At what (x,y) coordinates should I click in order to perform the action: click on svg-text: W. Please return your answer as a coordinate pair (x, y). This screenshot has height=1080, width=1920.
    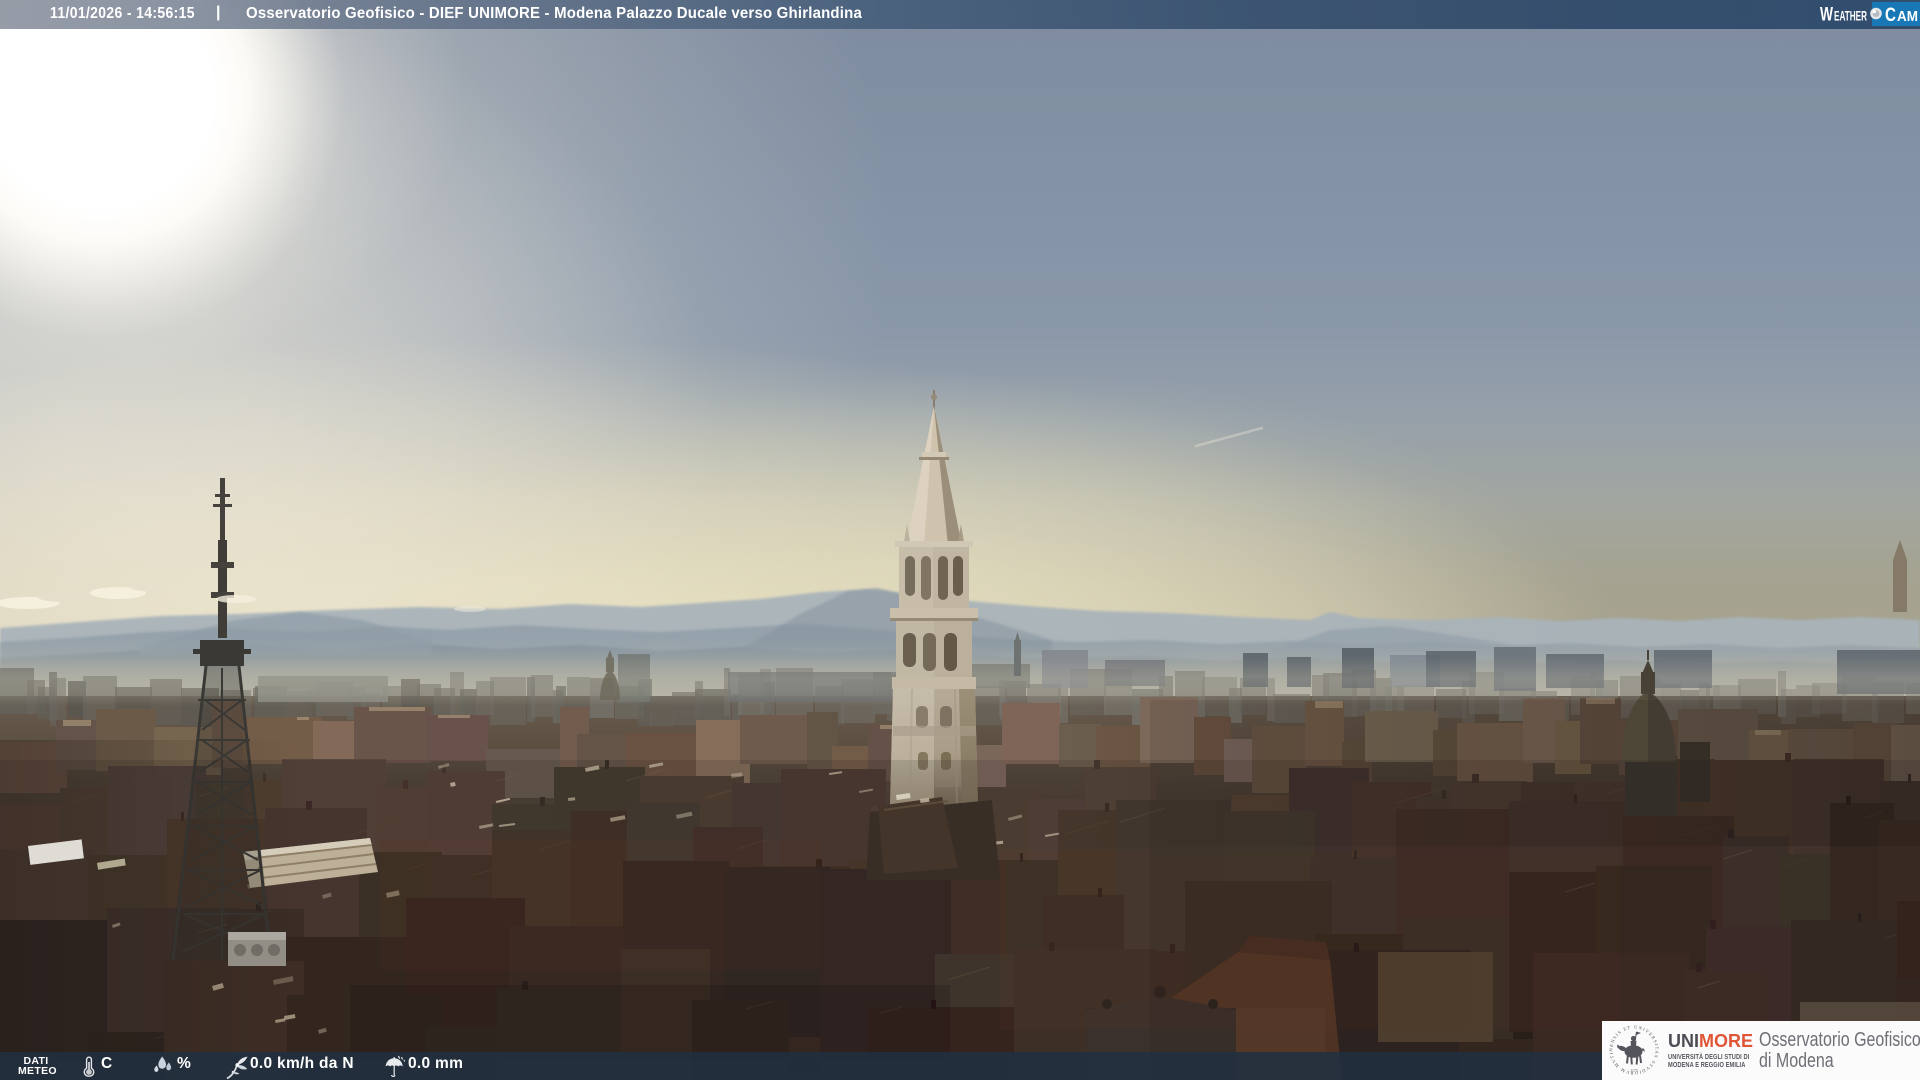
    Looking at the image, I should click on (1826, 15).